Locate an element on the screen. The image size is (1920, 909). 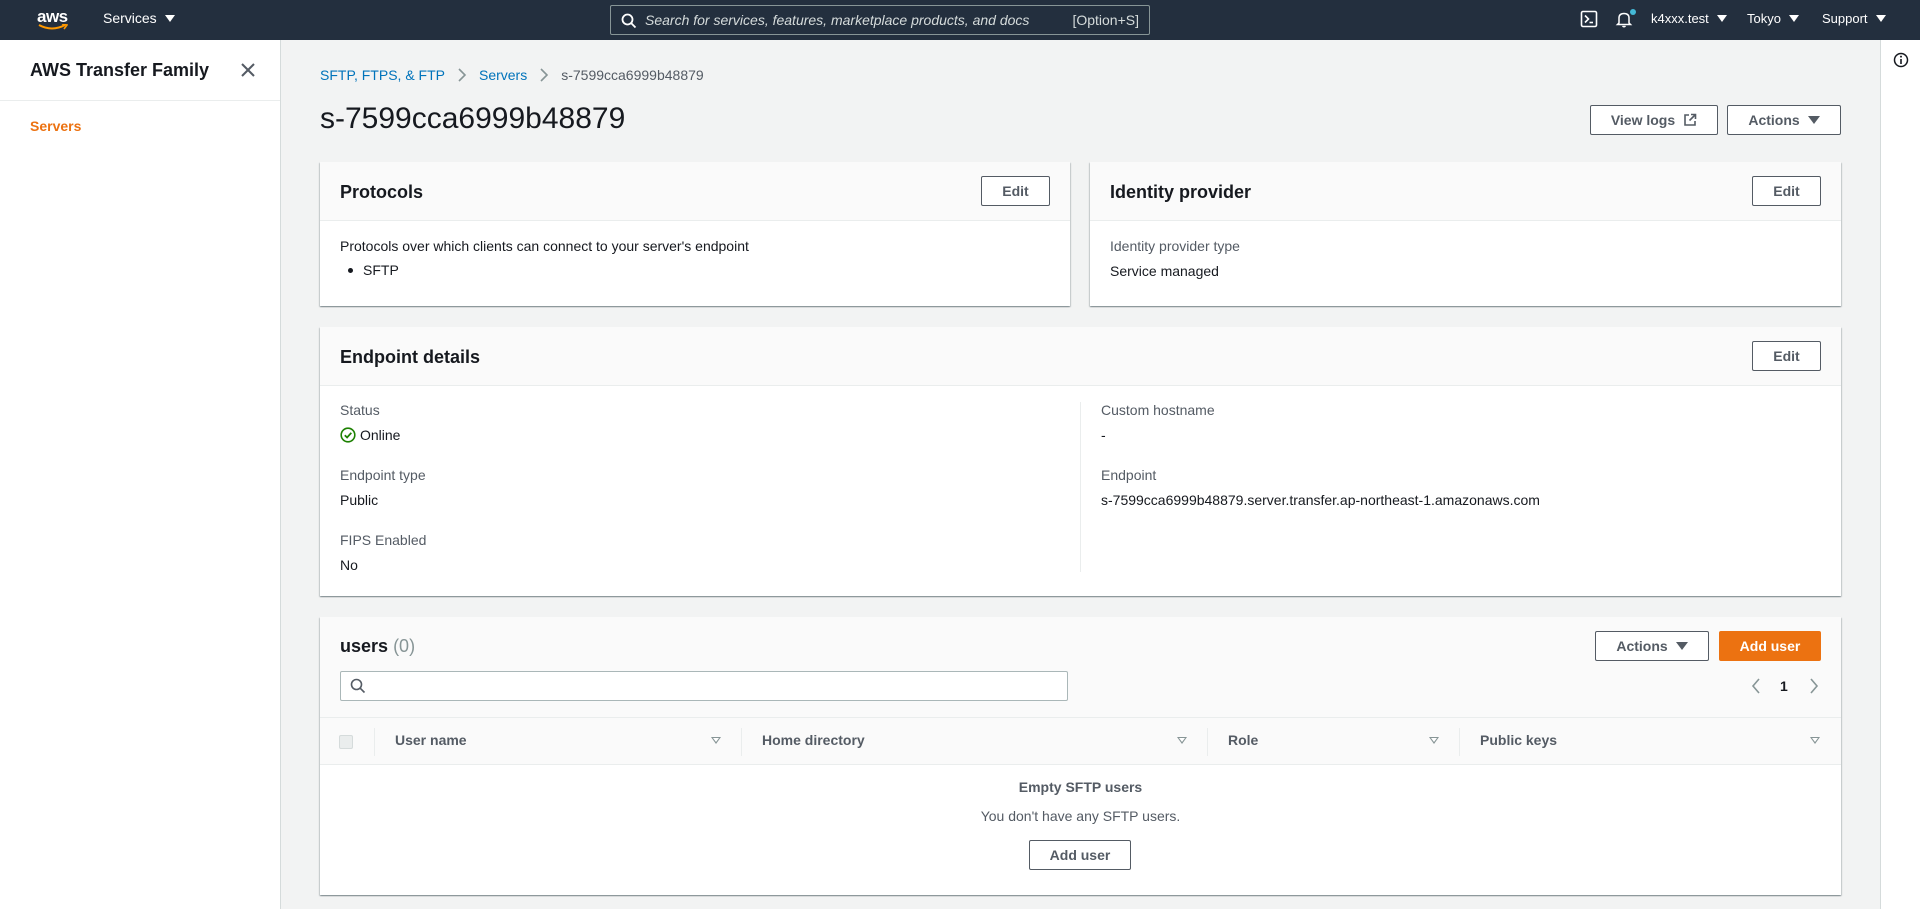
users-title-text: users is located at coordinates (364, 646).